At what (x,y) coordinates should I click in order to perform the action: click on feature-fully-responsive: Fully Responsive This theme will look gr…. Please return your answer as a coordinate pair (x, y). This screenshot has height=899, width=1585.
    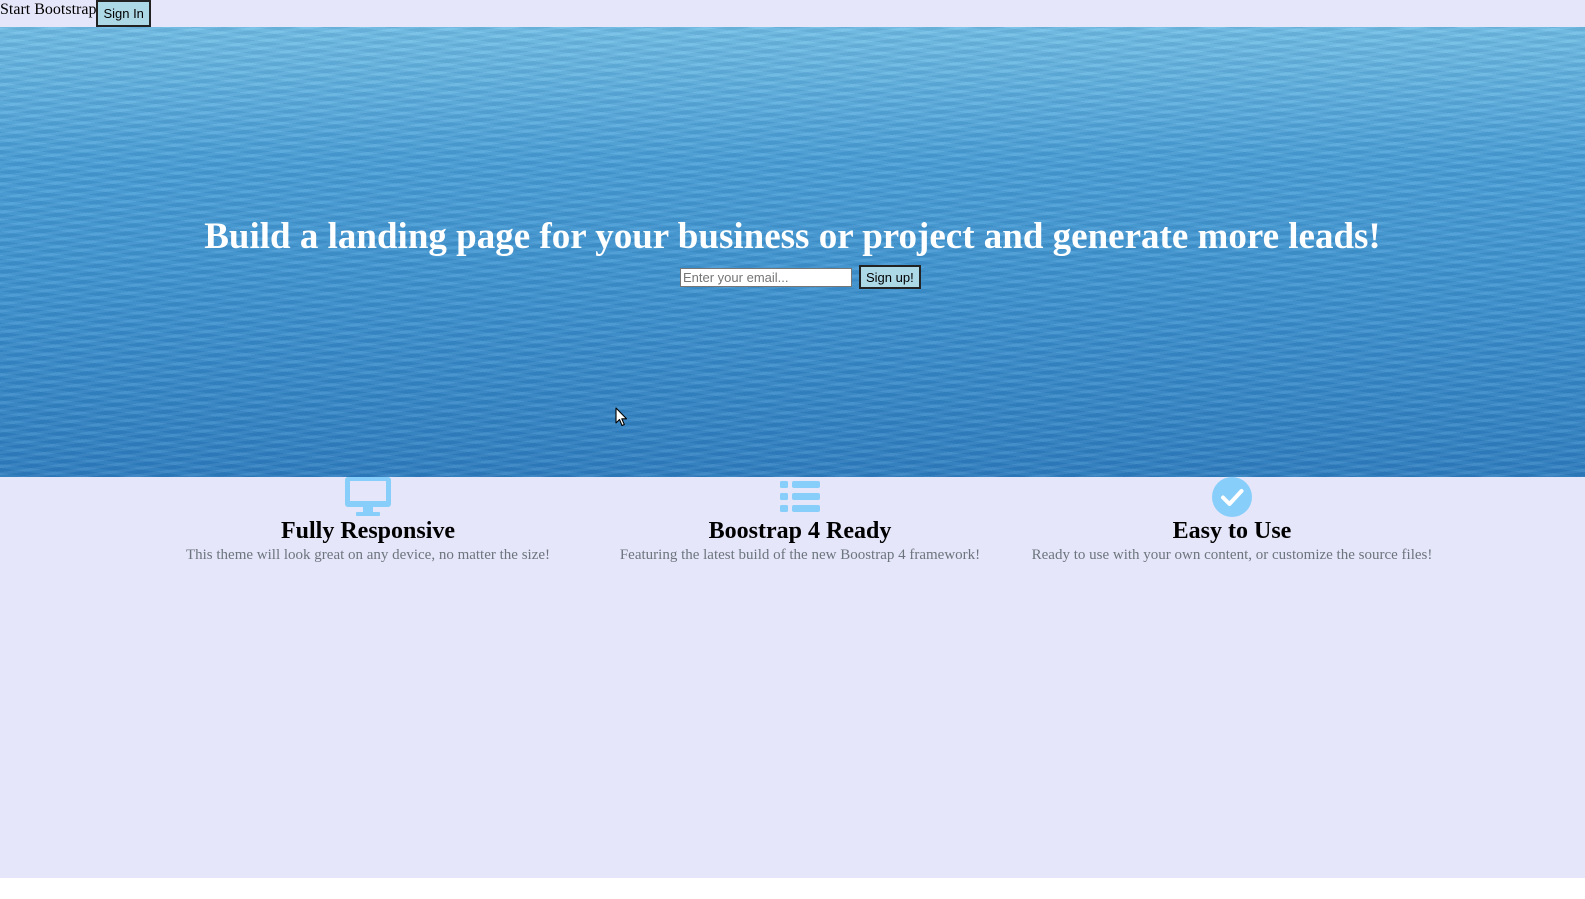
    Looking at the image, I should click on (368, 521).